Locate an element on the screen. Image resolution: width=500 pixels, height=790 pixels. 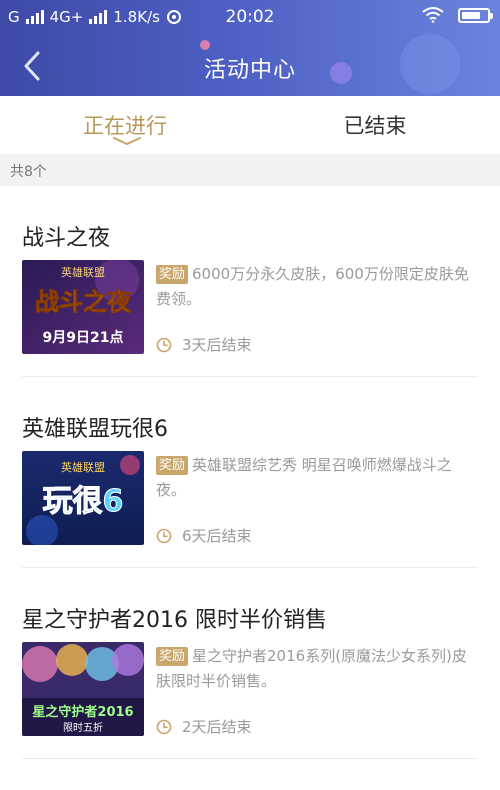
thumb-main-text: 星之守护者2016 is located at coordinates (82, 712).